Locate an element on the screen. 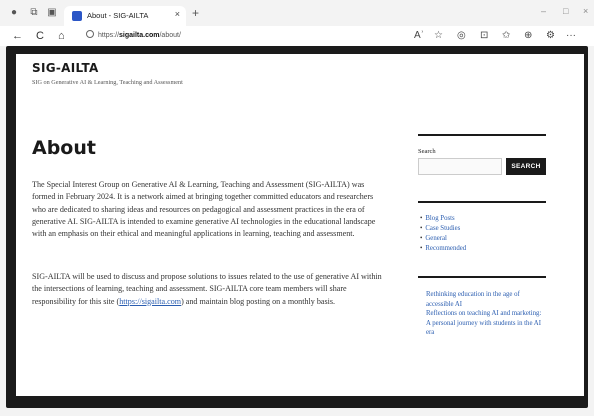  more-menu-icon: ··· is located at coordinates (571, 36).